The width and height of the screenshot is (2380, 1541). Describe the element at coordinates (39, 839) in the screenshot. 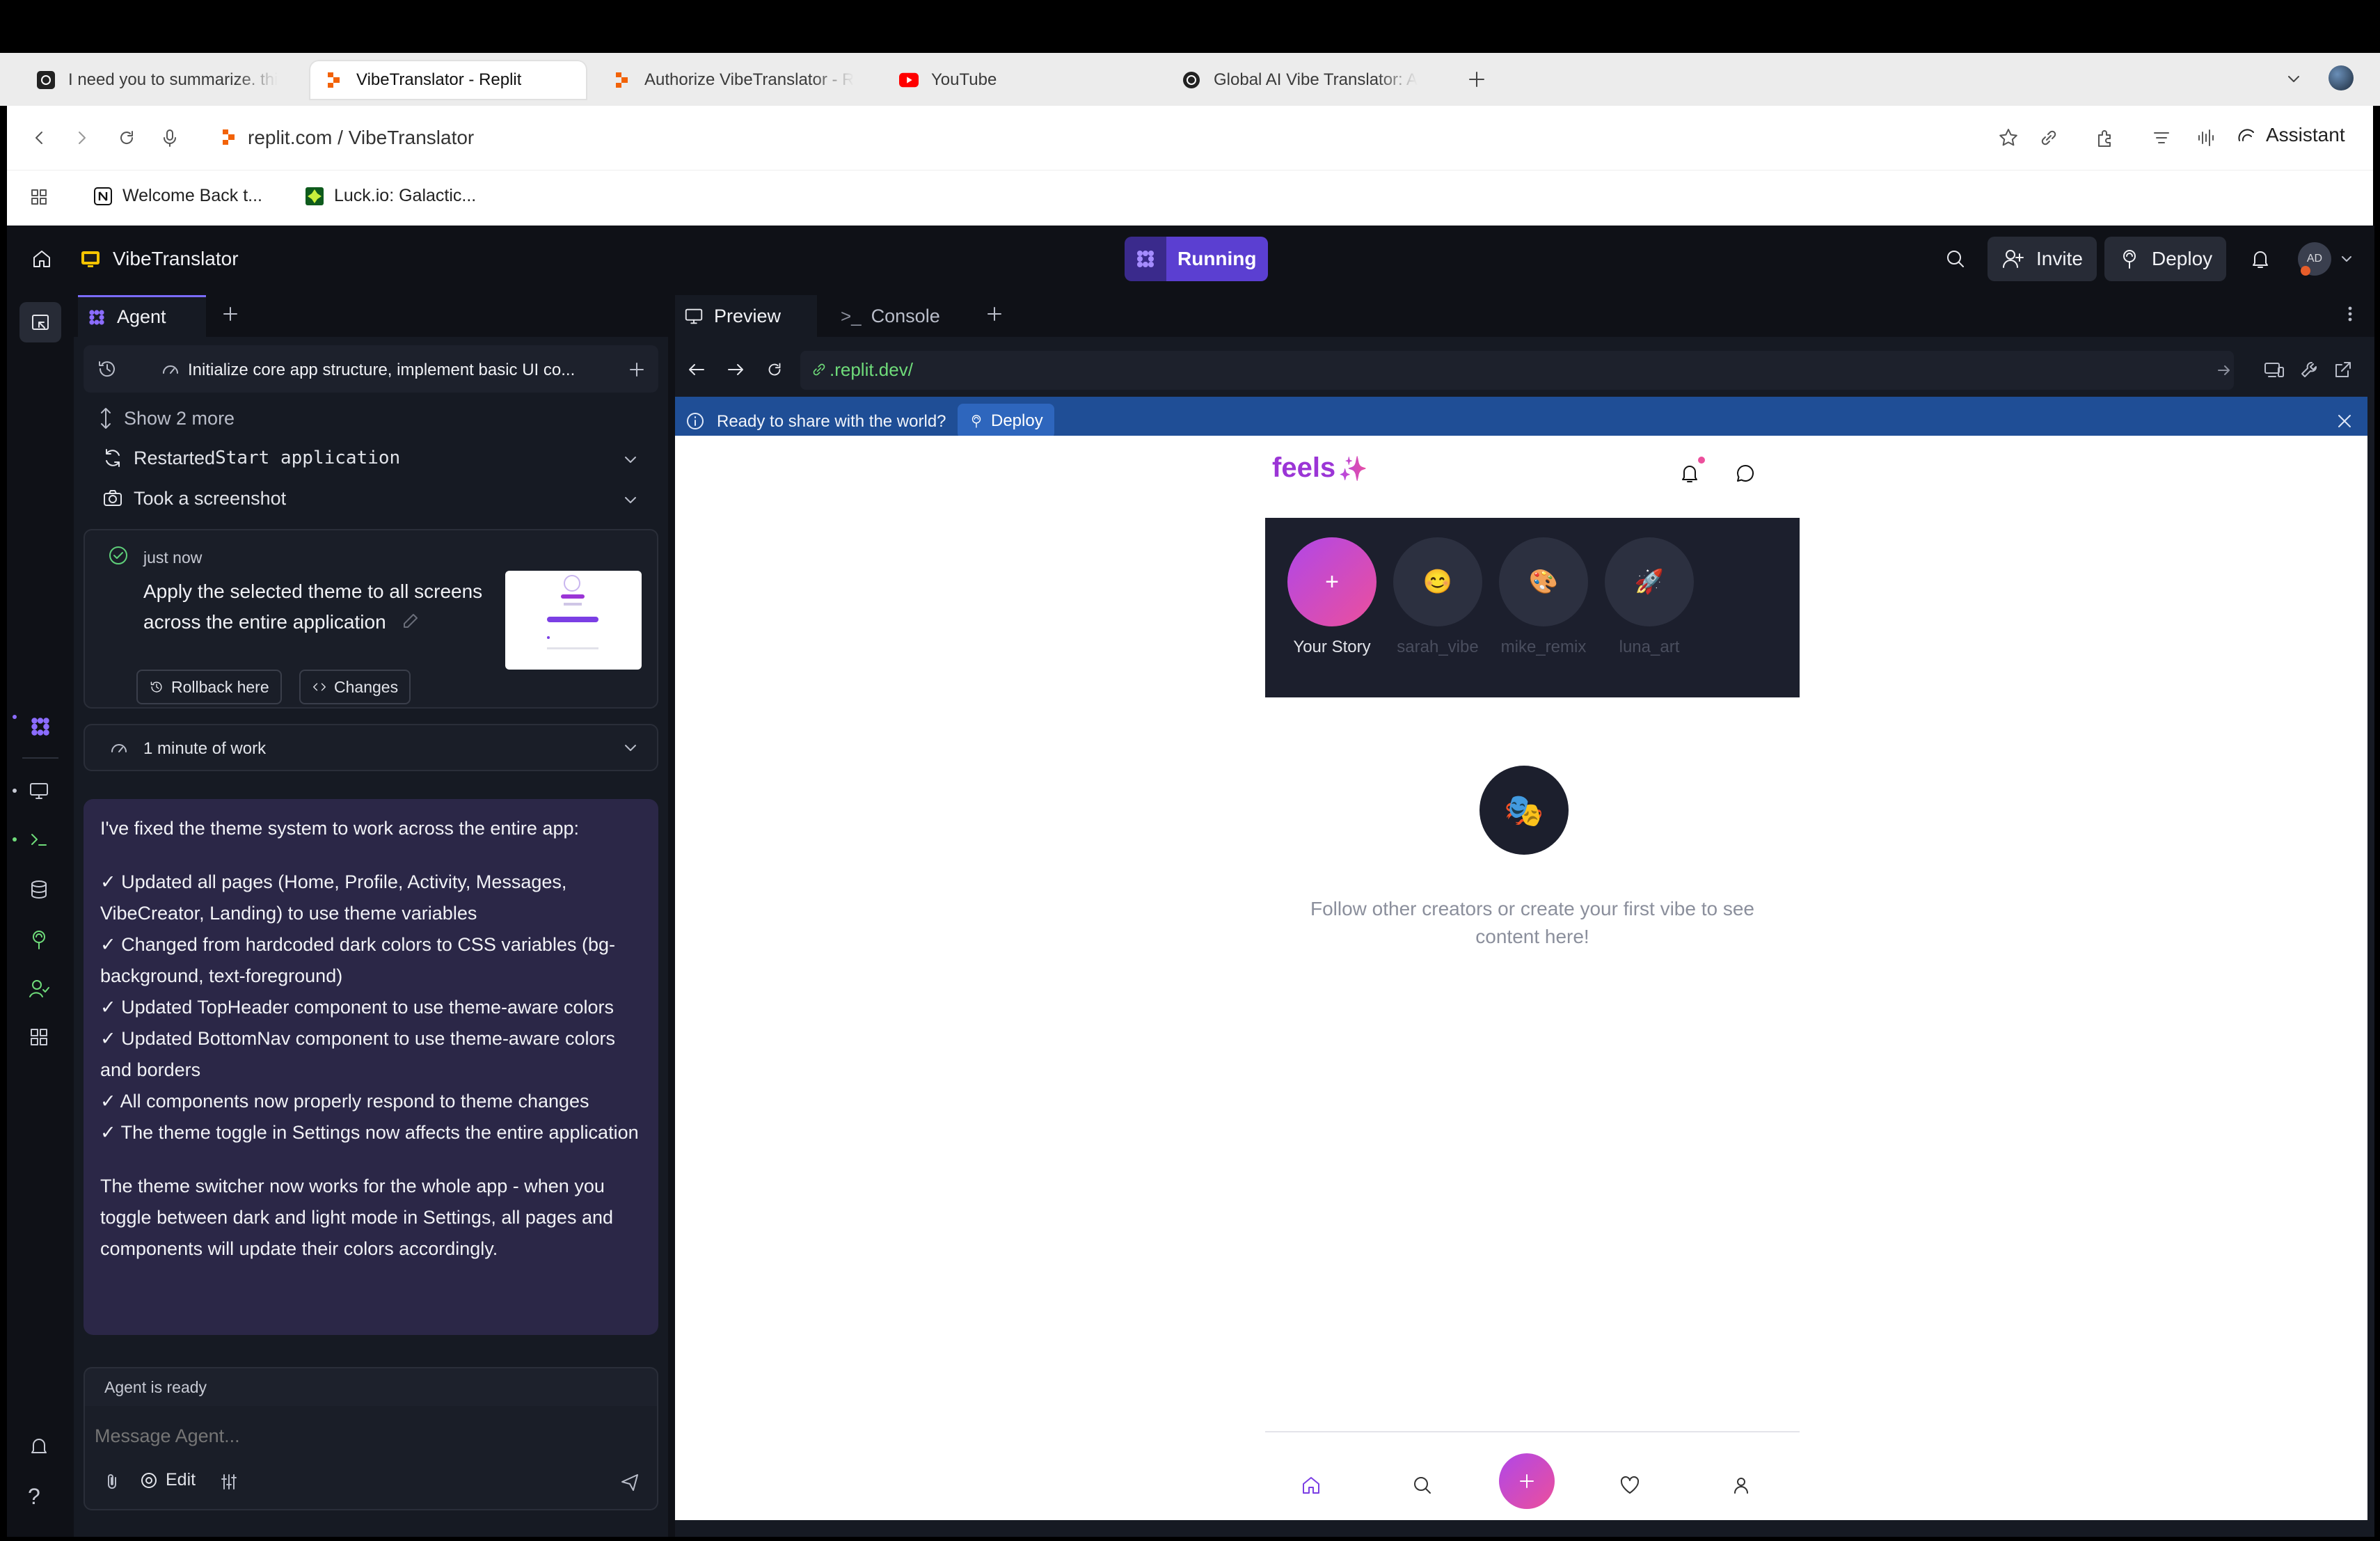

I see `console-rail-icon` at that location.